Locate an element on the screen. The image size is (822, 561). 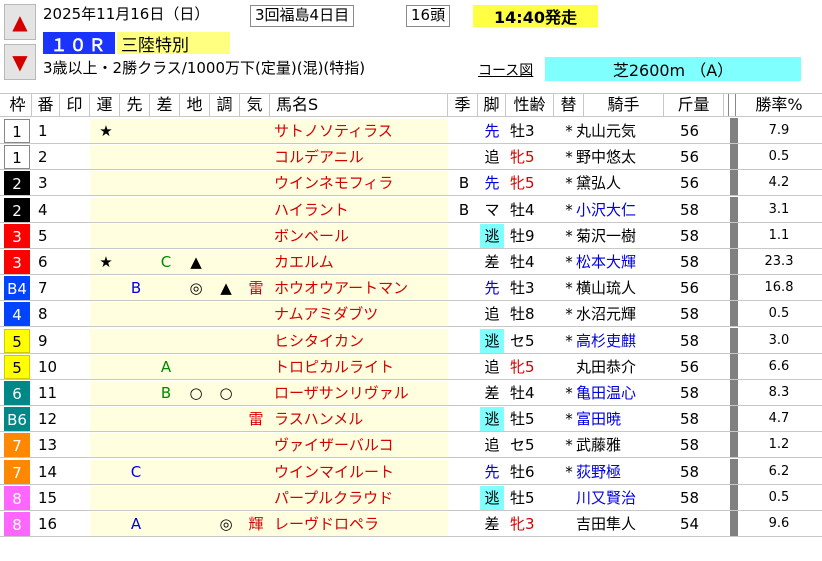
saki-mark: C is located at coordinates (136, 472).